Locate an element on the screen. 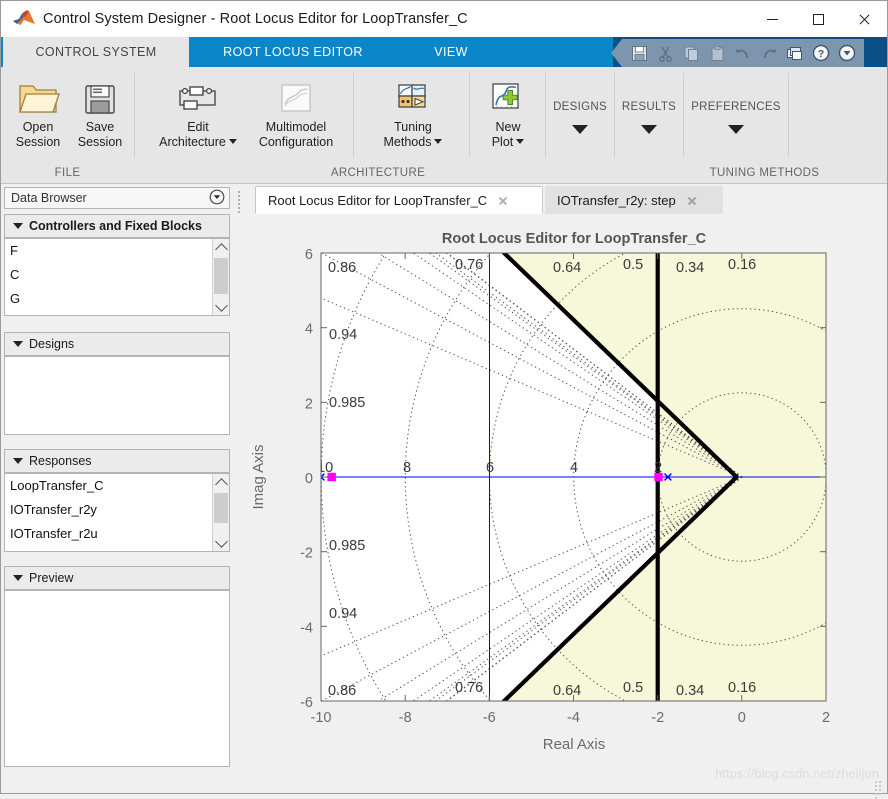 The width and height of the screenshot is (888, 799). layout-icon is located at coordinates (795, 53).